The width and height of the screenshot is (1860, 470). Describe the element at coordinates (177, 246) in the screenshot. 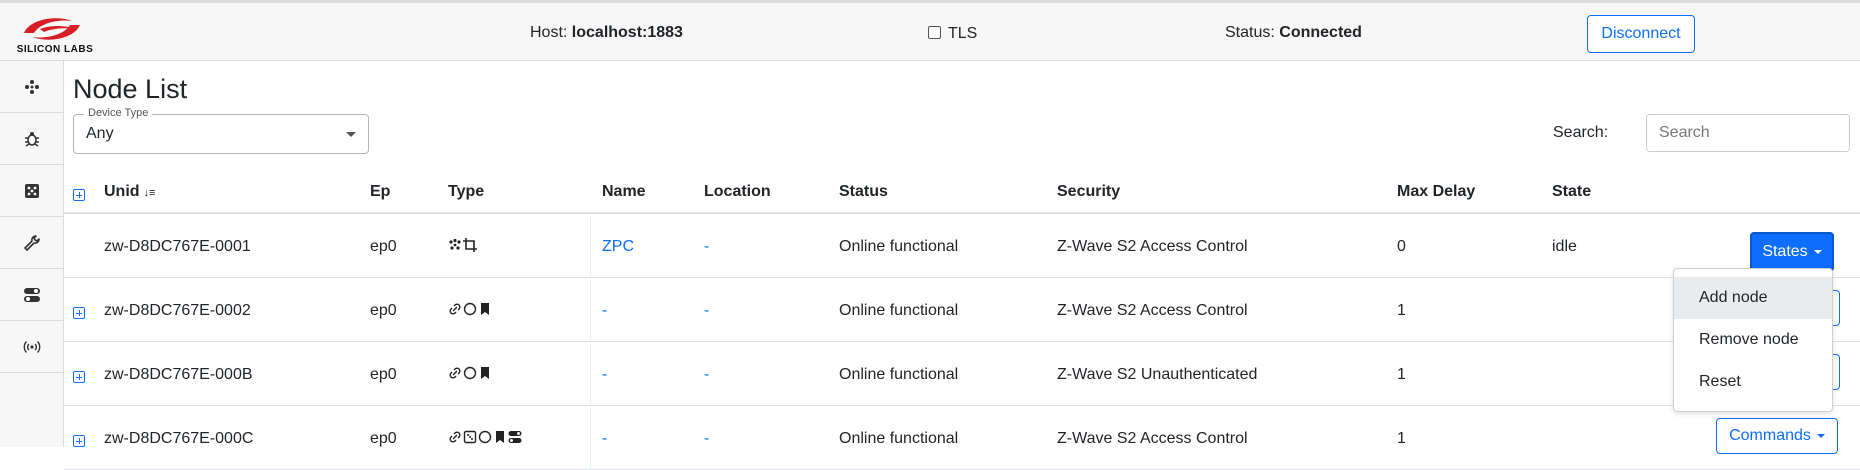

I see `cell-unid: zw-D8DC767E-0001` at that location.